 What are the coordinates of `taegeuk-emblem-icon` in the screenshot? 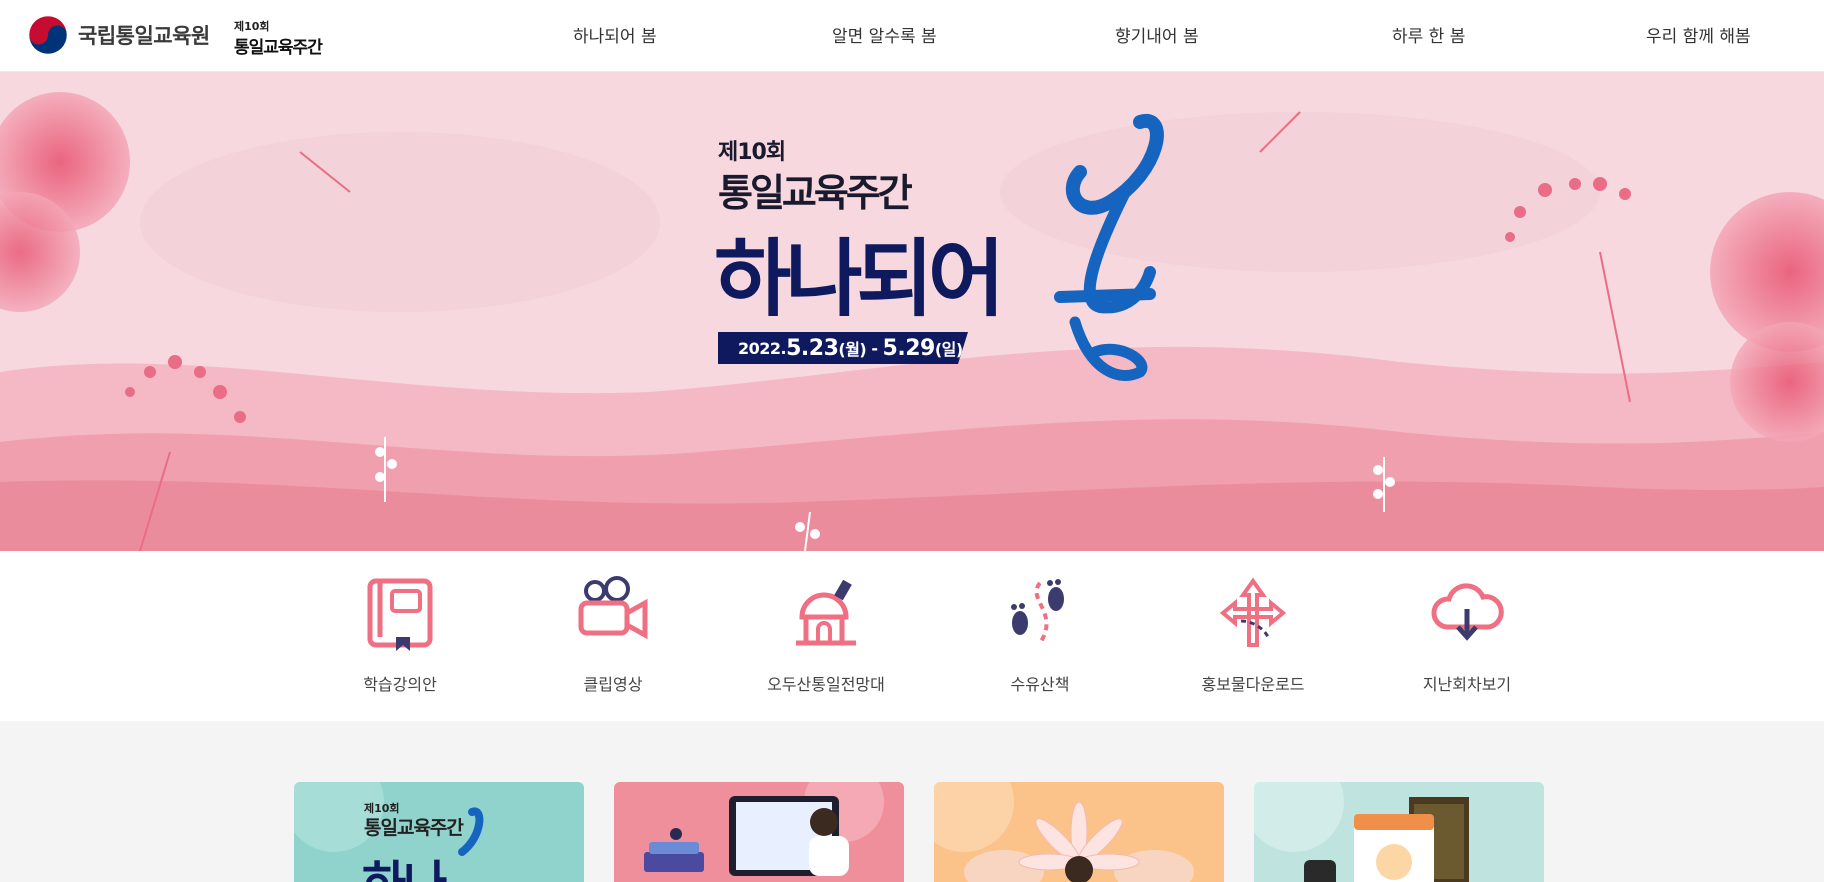 It's located at (48, 35).